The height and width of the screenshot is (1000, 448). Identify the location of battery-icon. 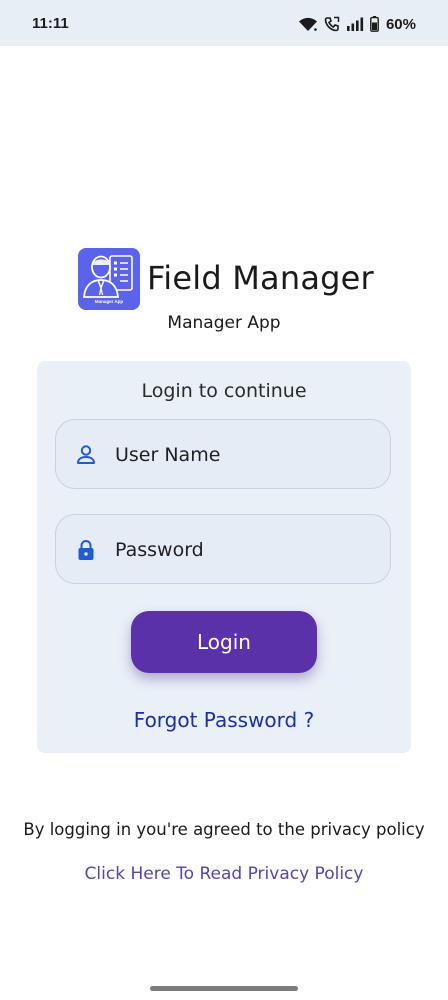
(374, 24).